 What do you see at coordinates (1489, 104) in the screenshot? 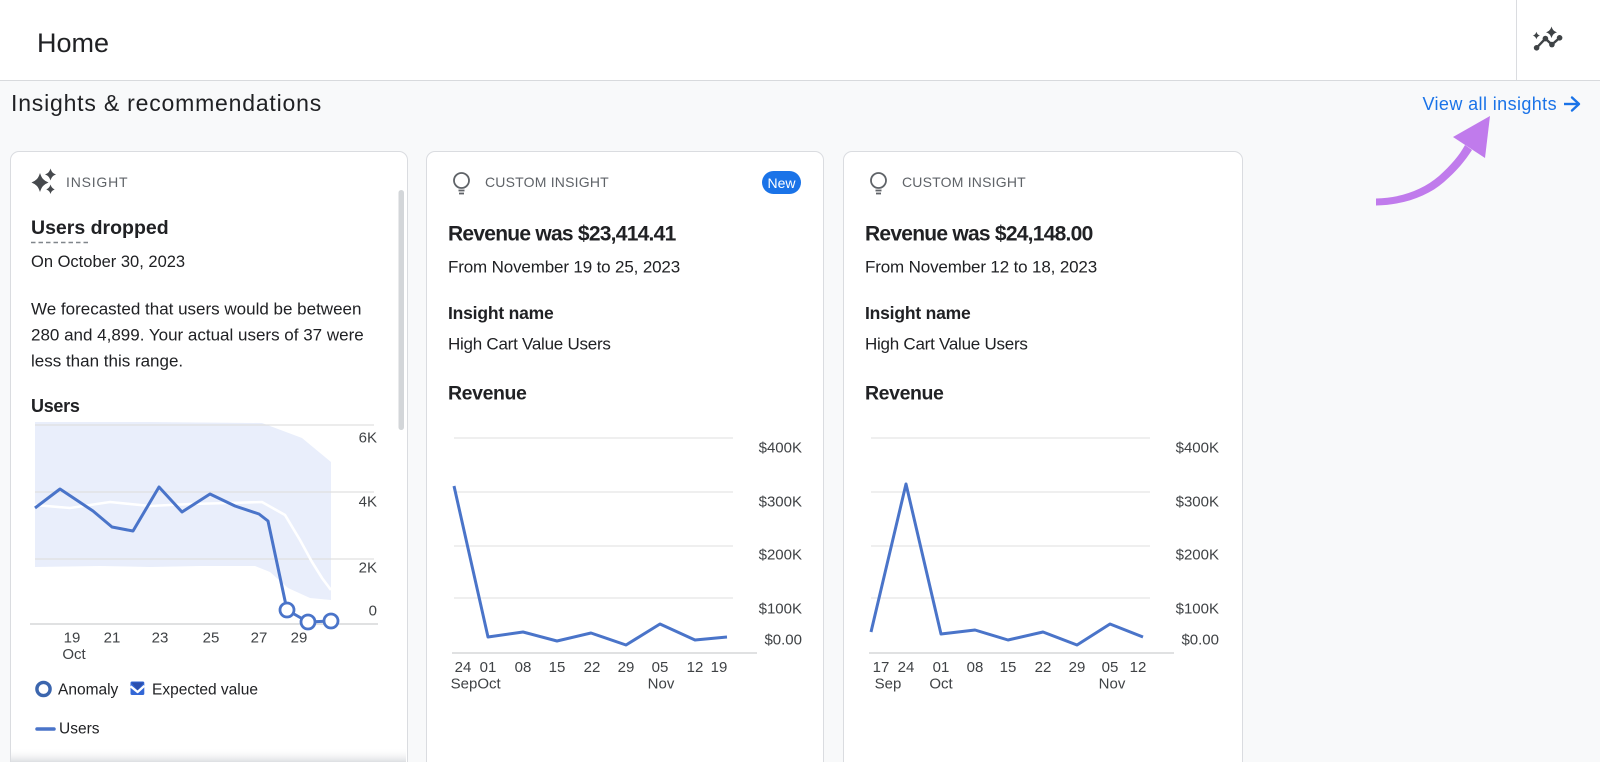
I see `svg-text: View all insights` at bounding box center [1489, 104].